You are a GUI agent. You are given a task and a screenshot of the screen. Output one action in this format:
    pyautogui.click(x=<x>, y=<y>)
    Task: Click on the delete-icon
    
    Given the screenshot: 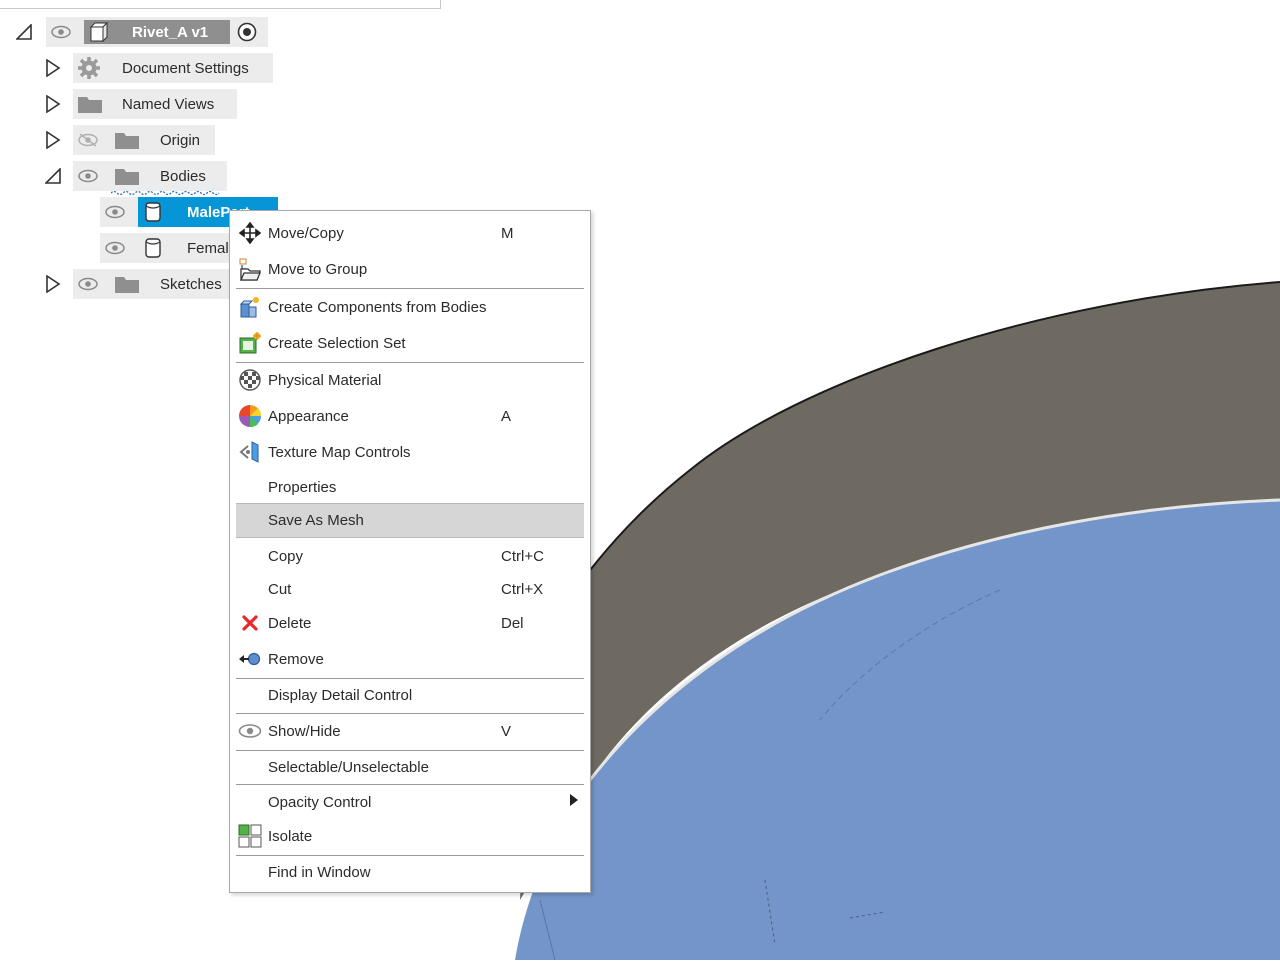 What is the action you would take?
    pyautogui.click(x=250, y=623)
    